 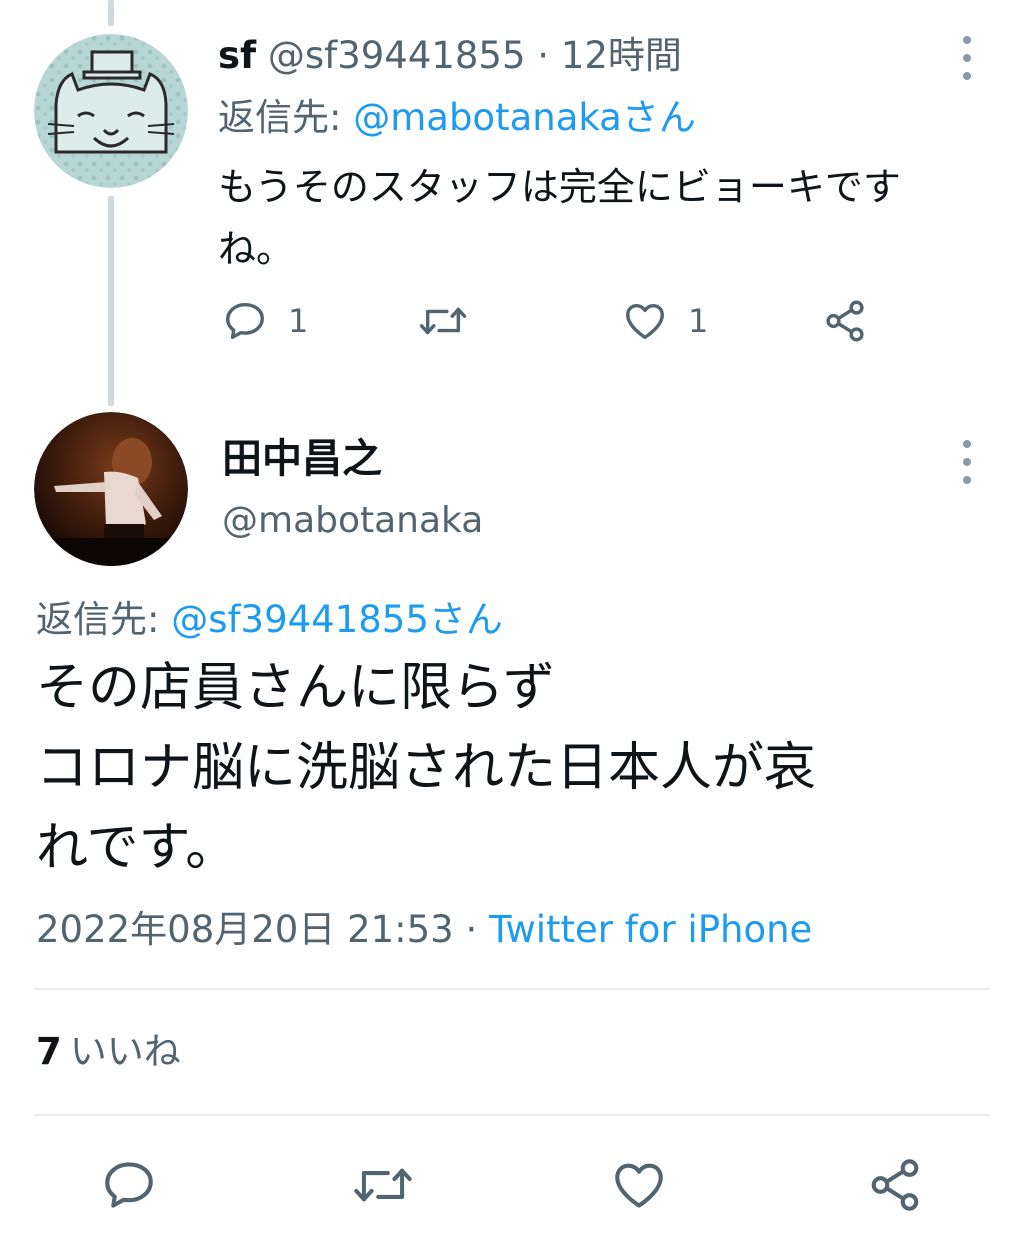 What do you see at coordinates (49, 1051) in the screenshot?
I see `likes-count: 7` at bounding box center [49, 1051].